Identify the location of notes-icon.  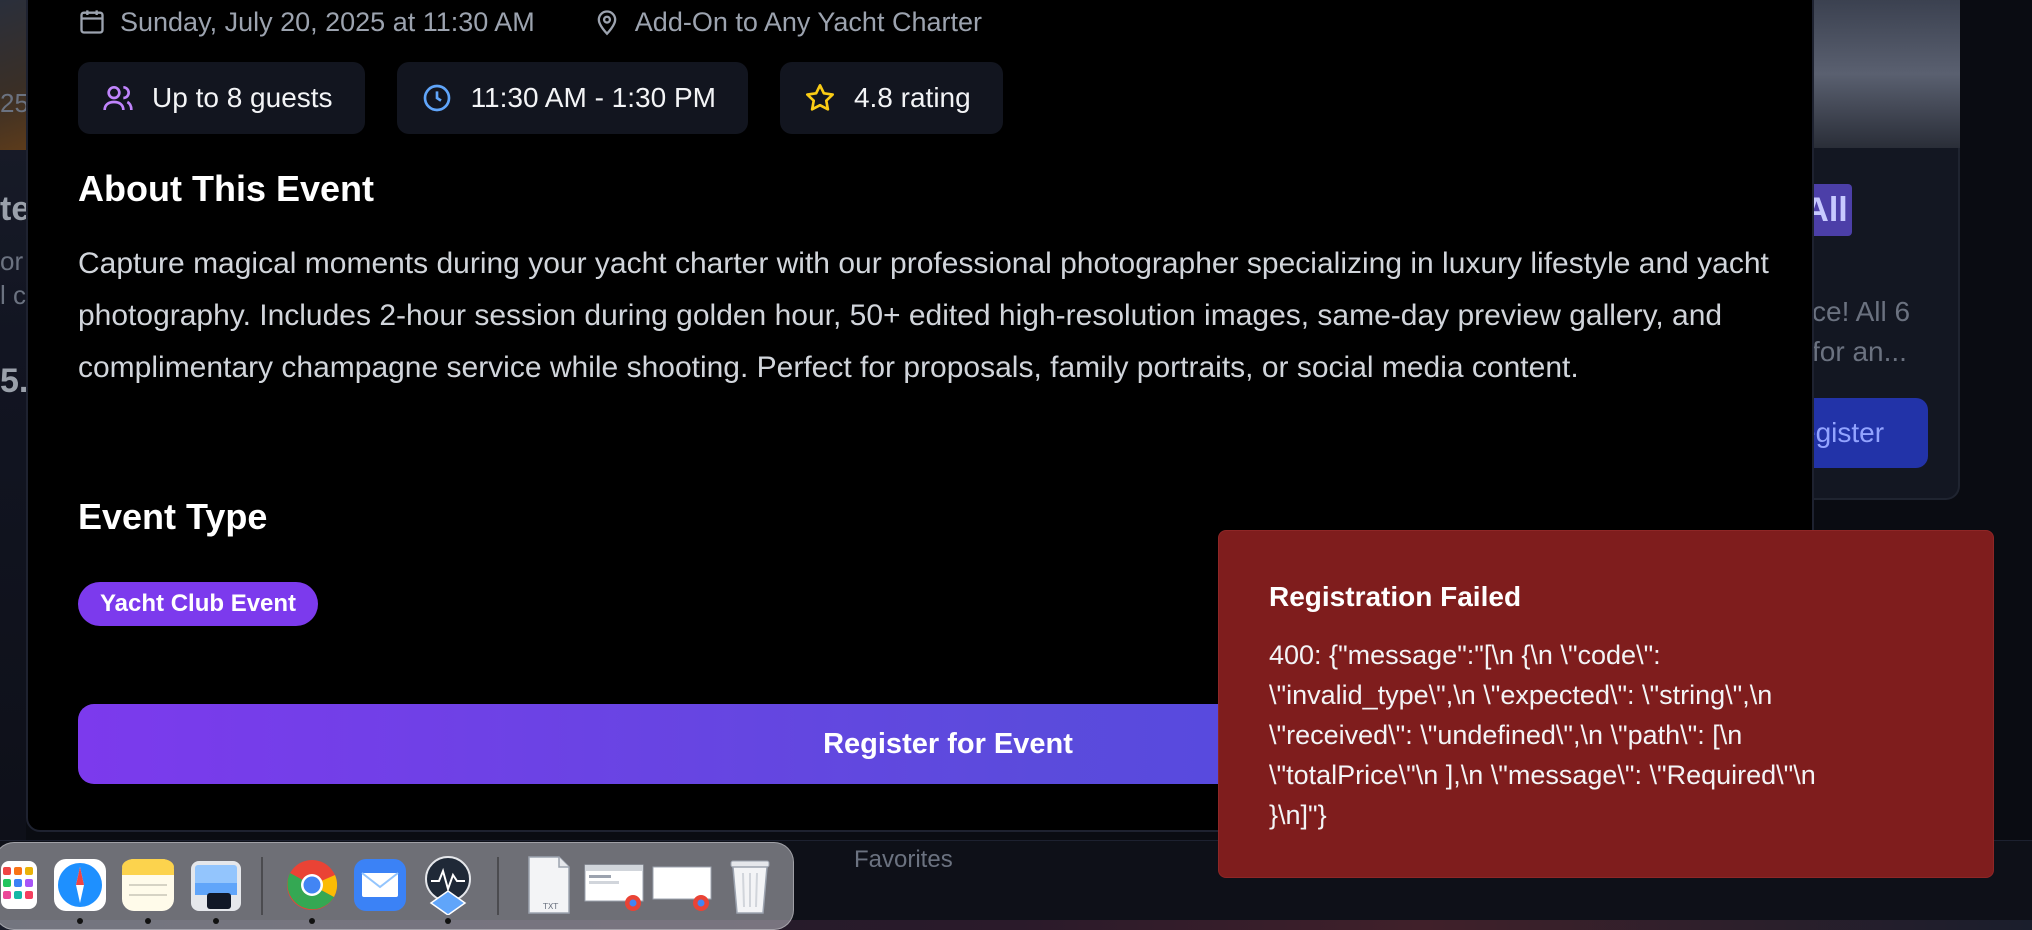
(148, 885).